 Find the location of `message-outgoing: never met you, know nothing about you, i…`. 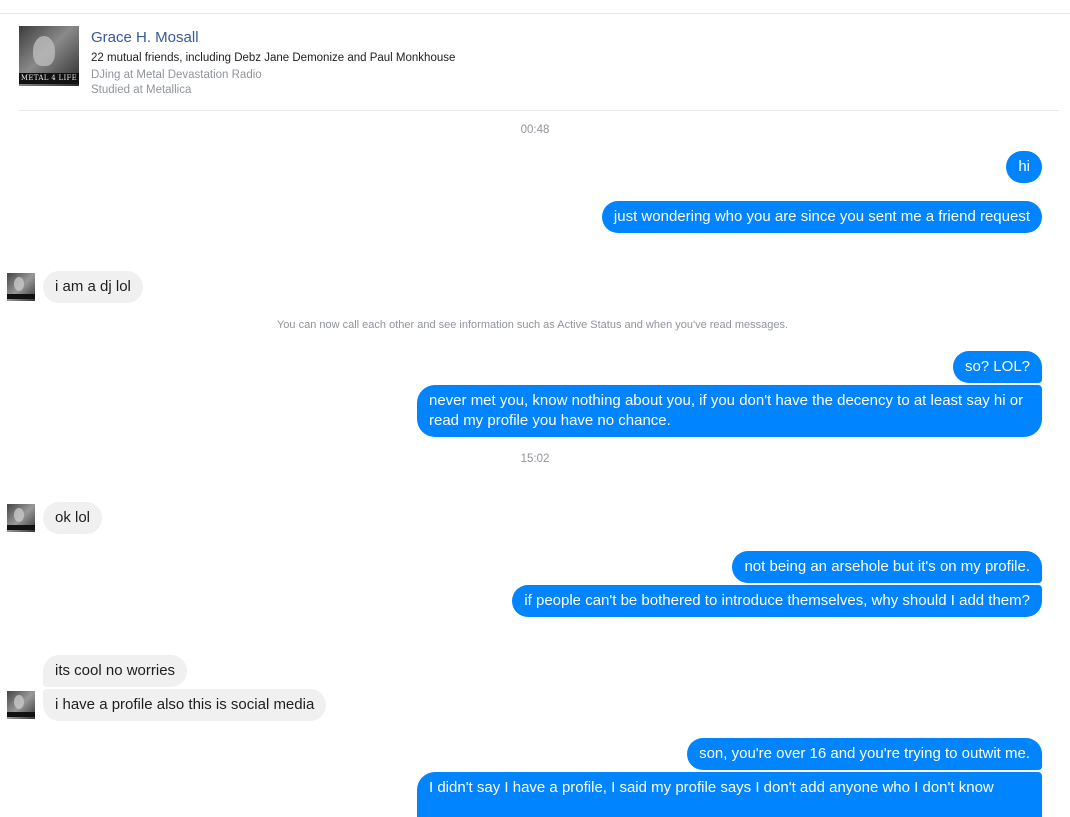

message-outgoing: never met you, know nothing about you, i… is located at coordinates (729, 411).